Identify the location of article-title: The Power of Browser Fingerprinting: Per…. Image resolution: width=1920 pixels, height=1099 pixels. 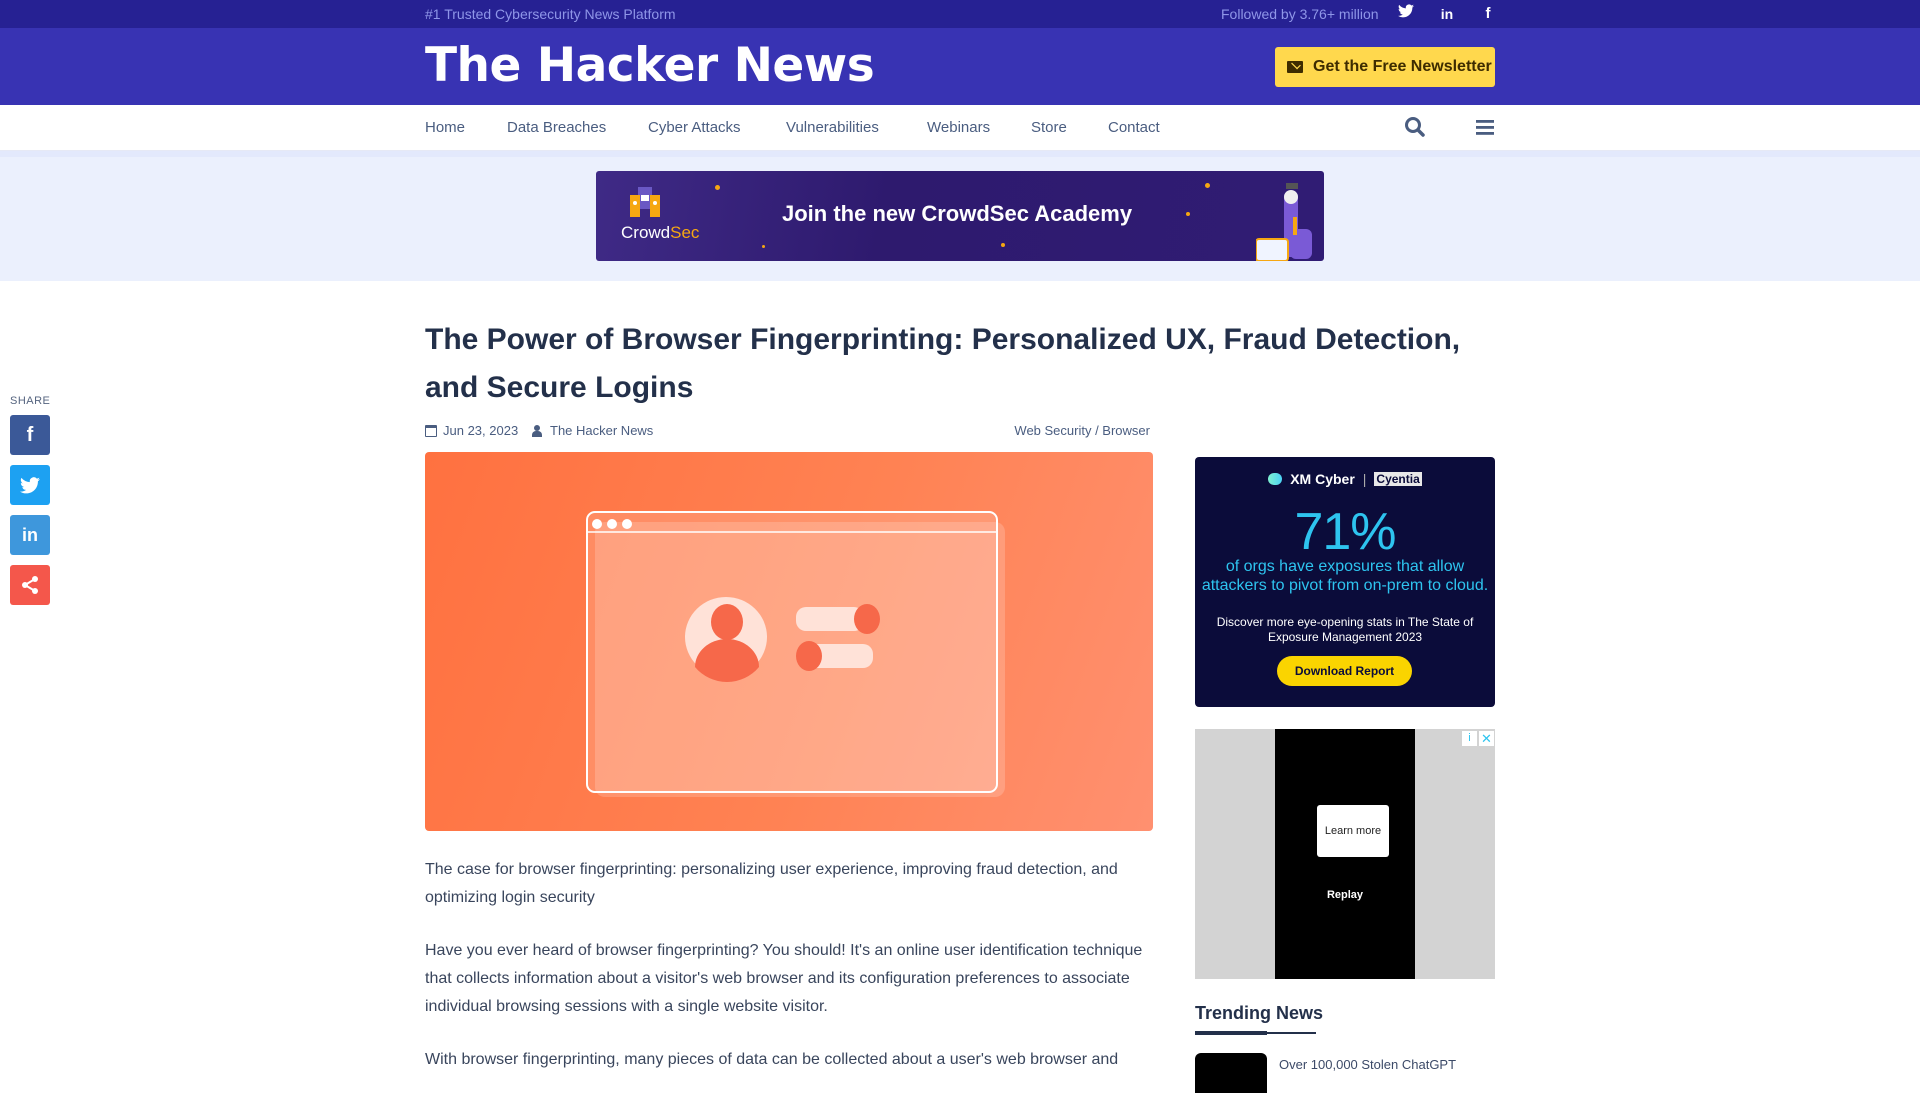
(943, 363).